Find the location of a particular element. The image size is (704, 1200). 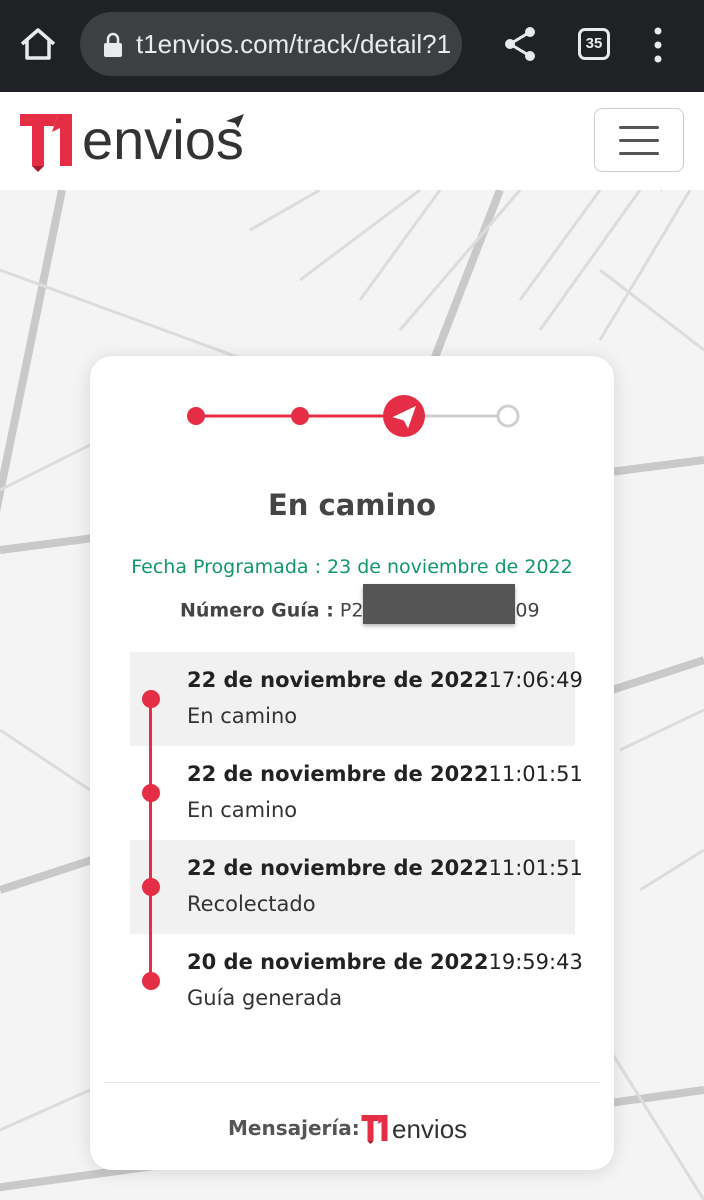

event-datetime: 20 de noviembre de 202219:59:43 is located at coordinates (385, 962).